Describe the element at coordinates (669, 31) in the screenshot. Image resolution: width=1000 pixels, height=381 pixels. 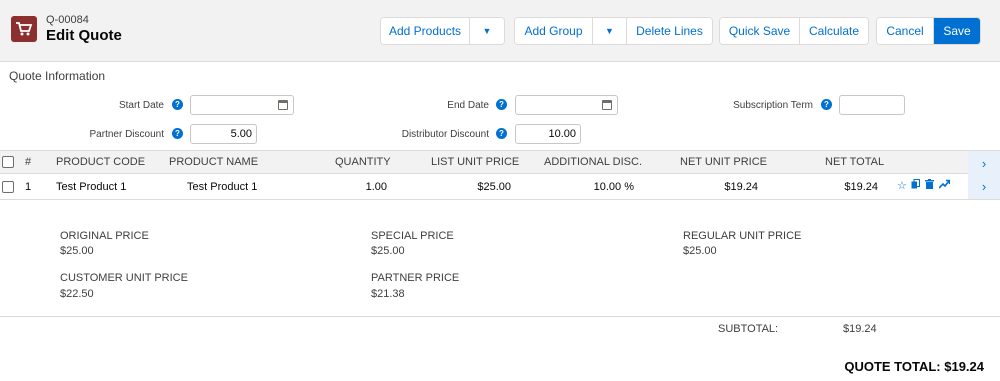
I see `delete-lines-button: Delete Lines` at that location.